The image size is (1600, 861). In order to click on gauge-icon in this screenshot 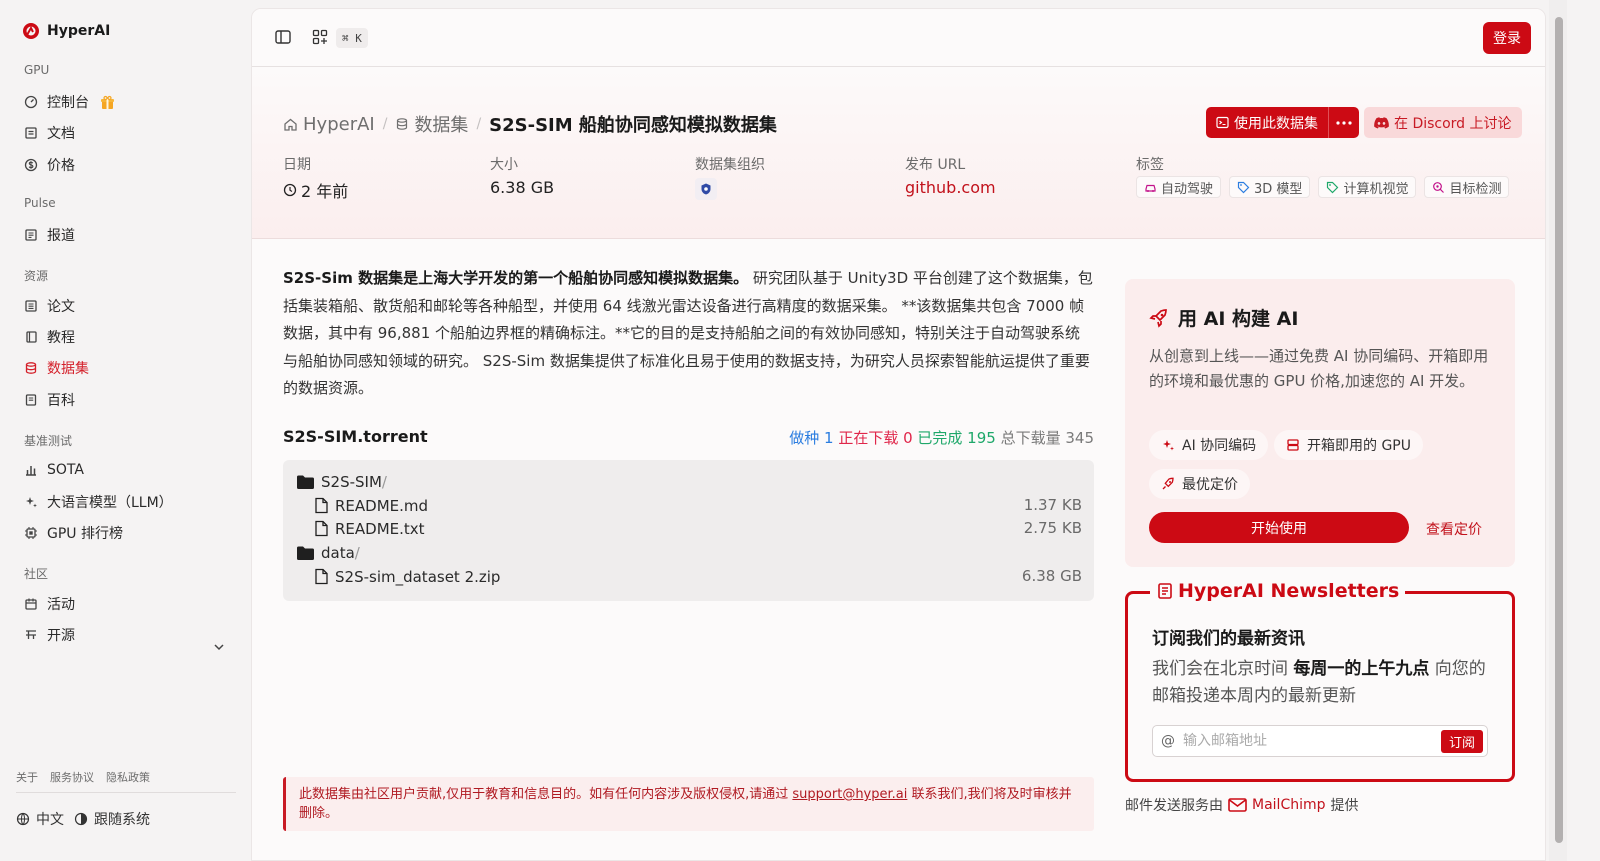, I will do `click(31, 102)`.